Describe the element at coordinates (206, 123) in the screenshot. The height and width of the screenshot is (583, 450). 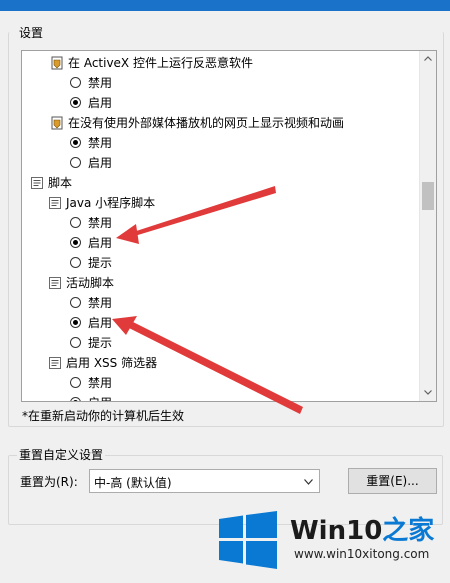
I see `setting-label: 在没有使用外部媒体播放机的网页上显示视频和动画` at that location.